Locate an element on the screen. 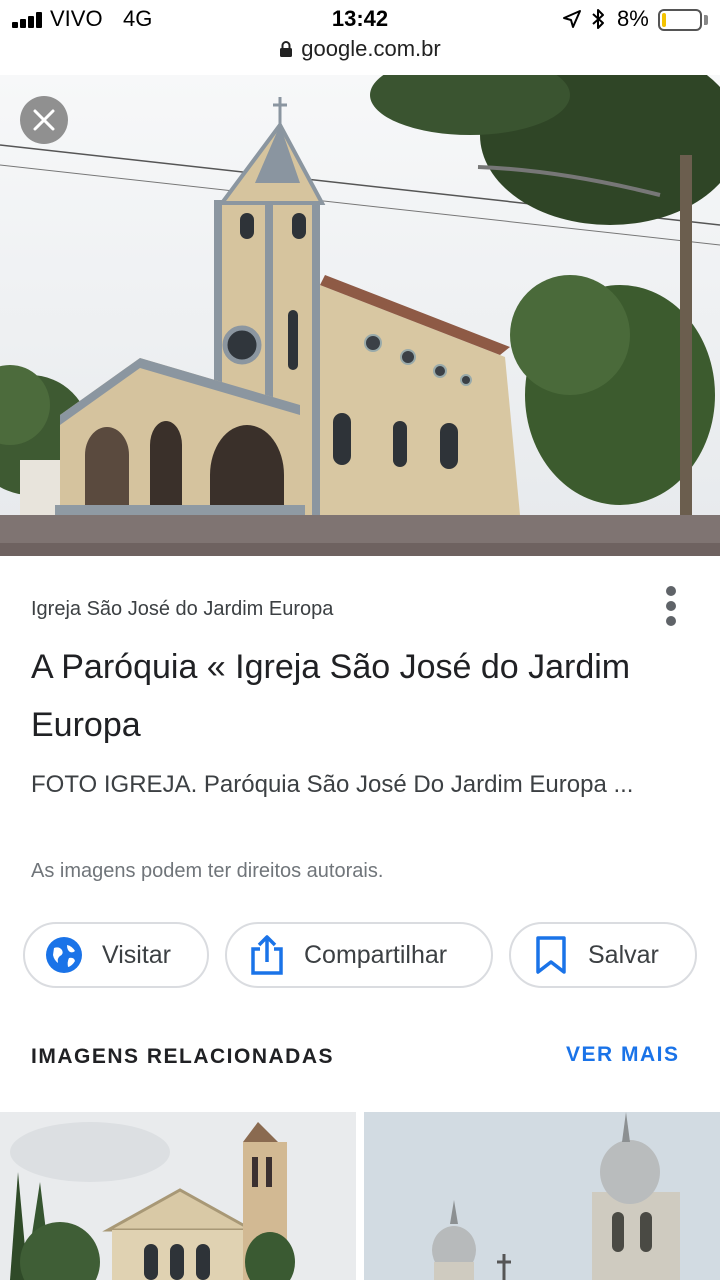 The width and height of the screenshot is (720, 1280). more-options-button is located at coordinates (671, 606).